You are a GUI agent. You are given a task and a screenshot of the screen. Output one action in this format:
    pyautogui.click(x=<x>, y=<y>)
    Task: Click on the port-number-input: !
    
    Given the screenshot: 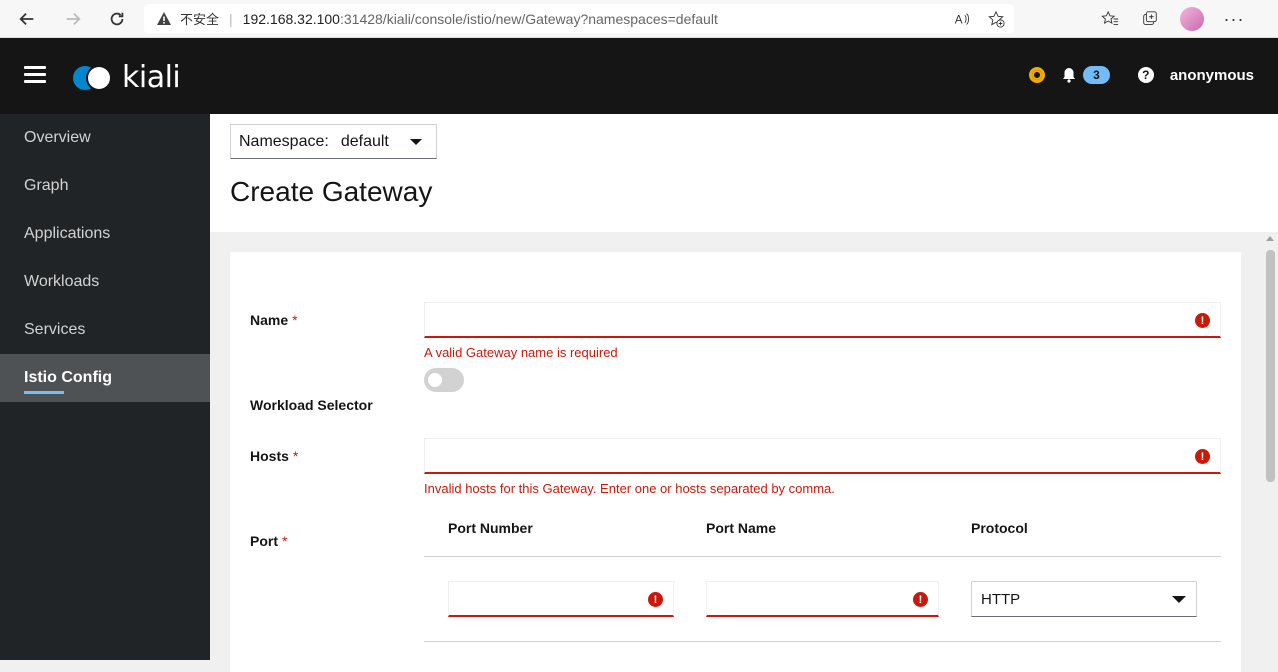 What is the action you would take?
    pyautogui.click(x=561, y=599)
    